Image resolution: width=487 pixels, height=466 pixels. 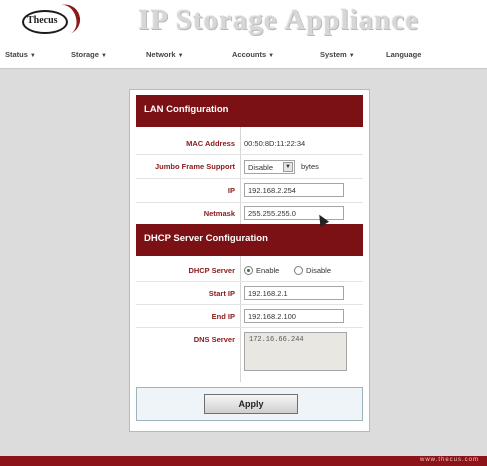 I want to click on nav-language: Language, so click(x=403, y=54).